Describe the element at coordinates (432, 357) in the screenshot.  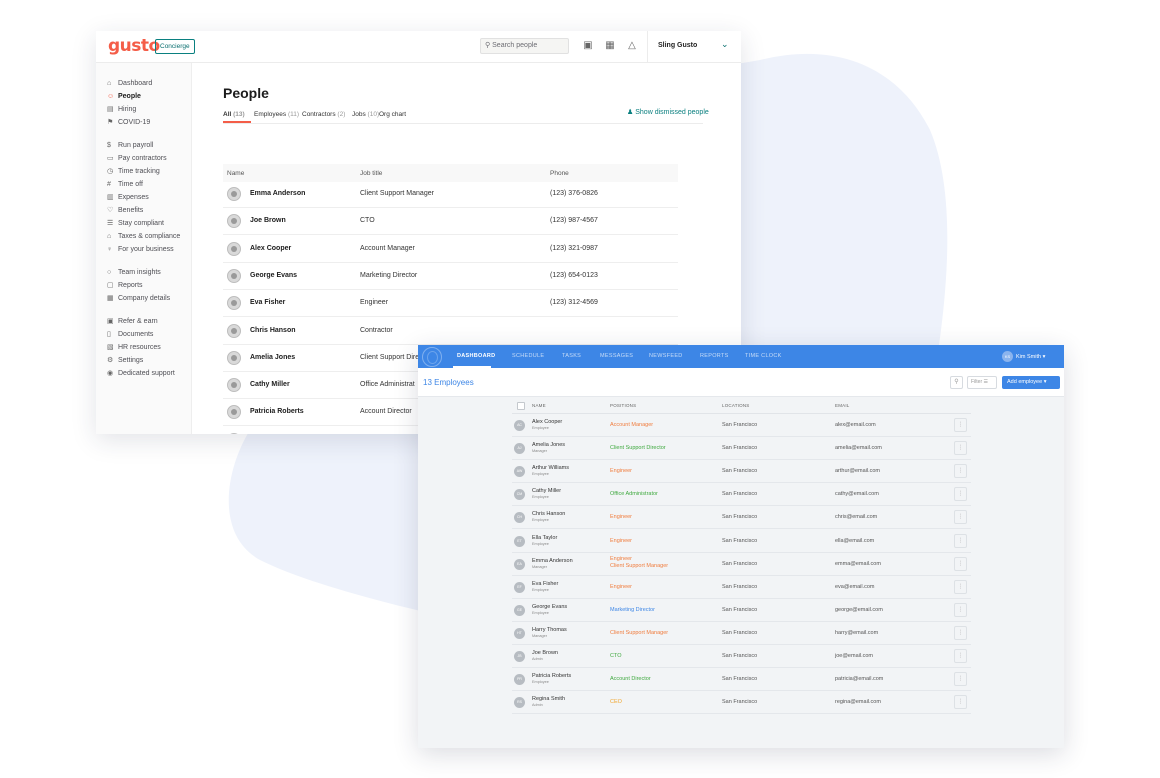
I see `sling-logo` at that location.